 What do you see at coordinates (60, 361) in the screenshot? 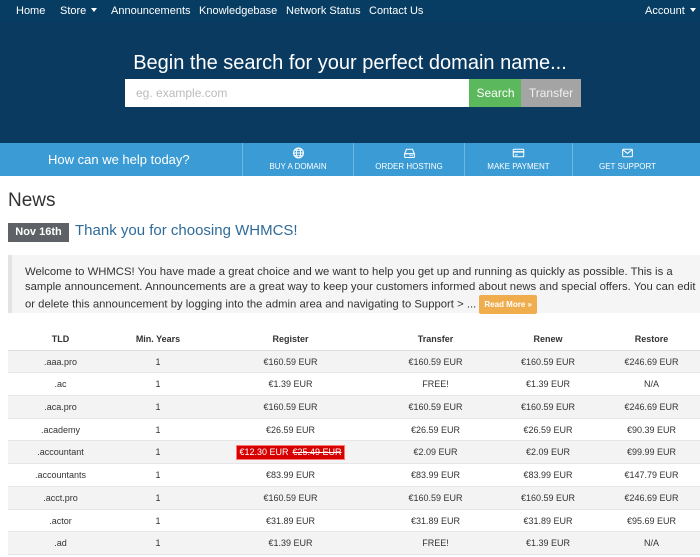
I see `tld-cell: .aaa.pro` at bounding box center [60, 361].